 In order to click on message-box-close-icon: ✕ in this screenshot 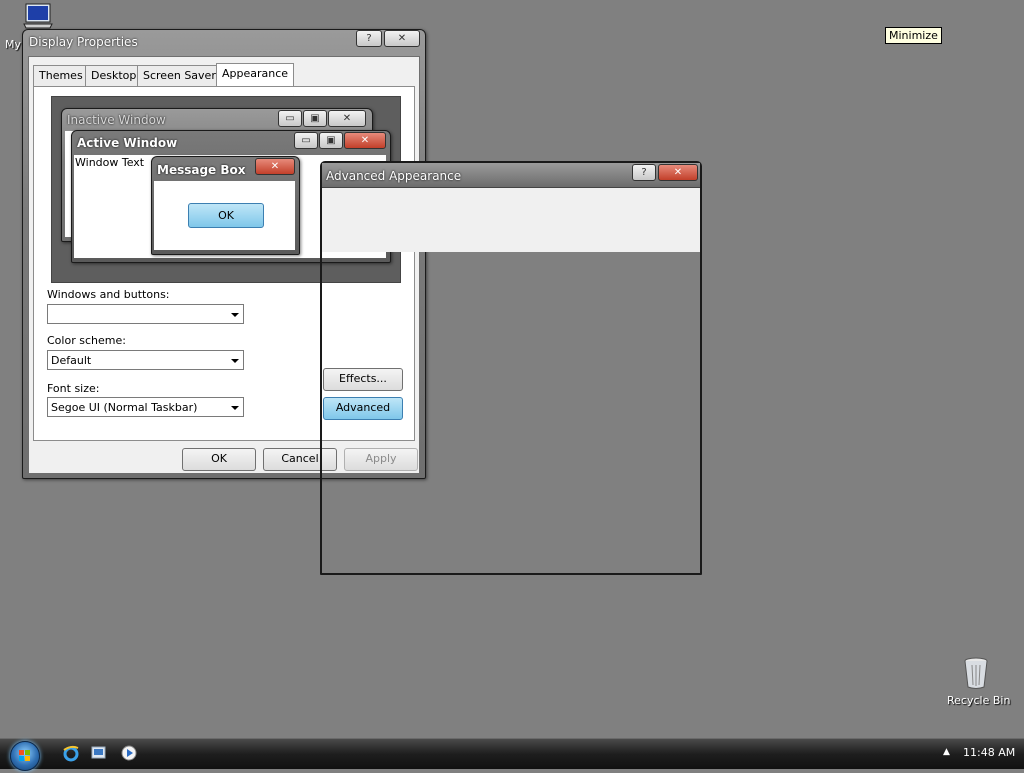, I will do `click(275, 166)`.